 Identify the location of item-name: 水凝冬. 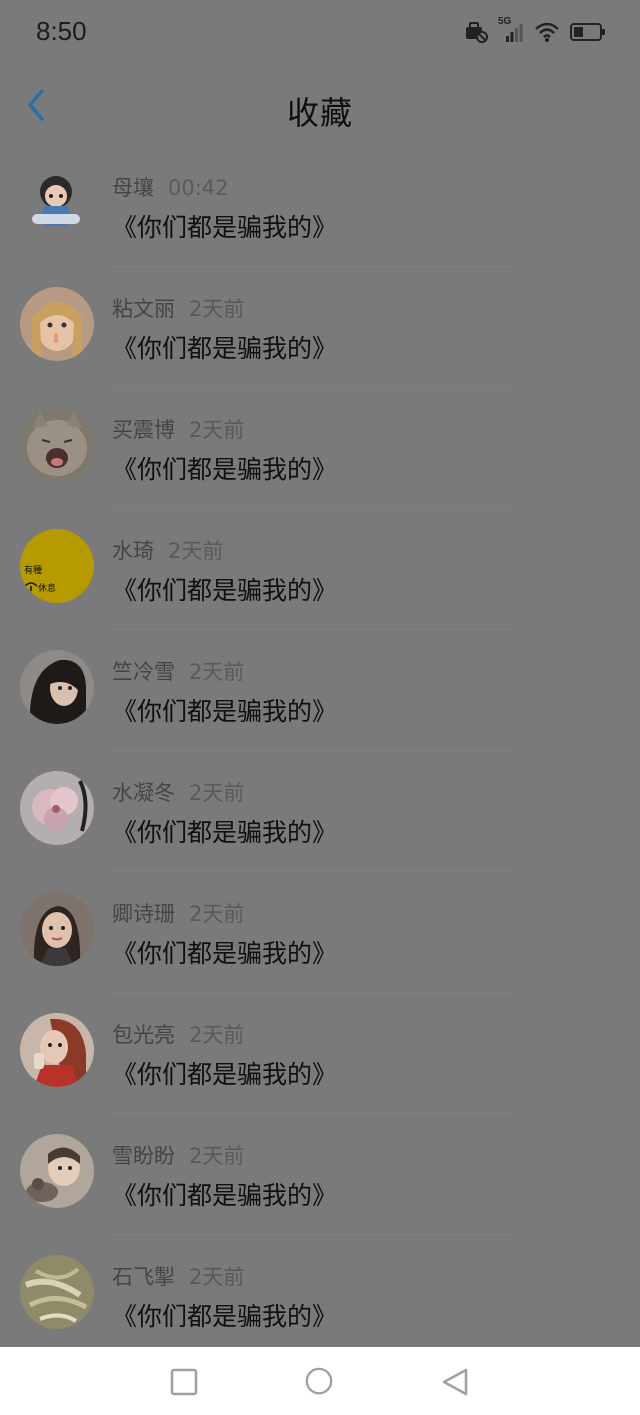
(143, 793).